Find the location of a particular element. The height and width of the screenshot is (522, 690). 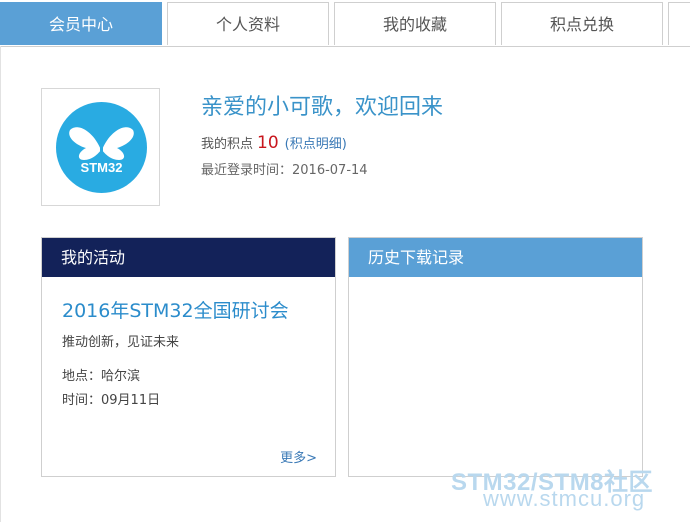

event-location: 地点：哈尔滨 is located at coordinates (101, 376).